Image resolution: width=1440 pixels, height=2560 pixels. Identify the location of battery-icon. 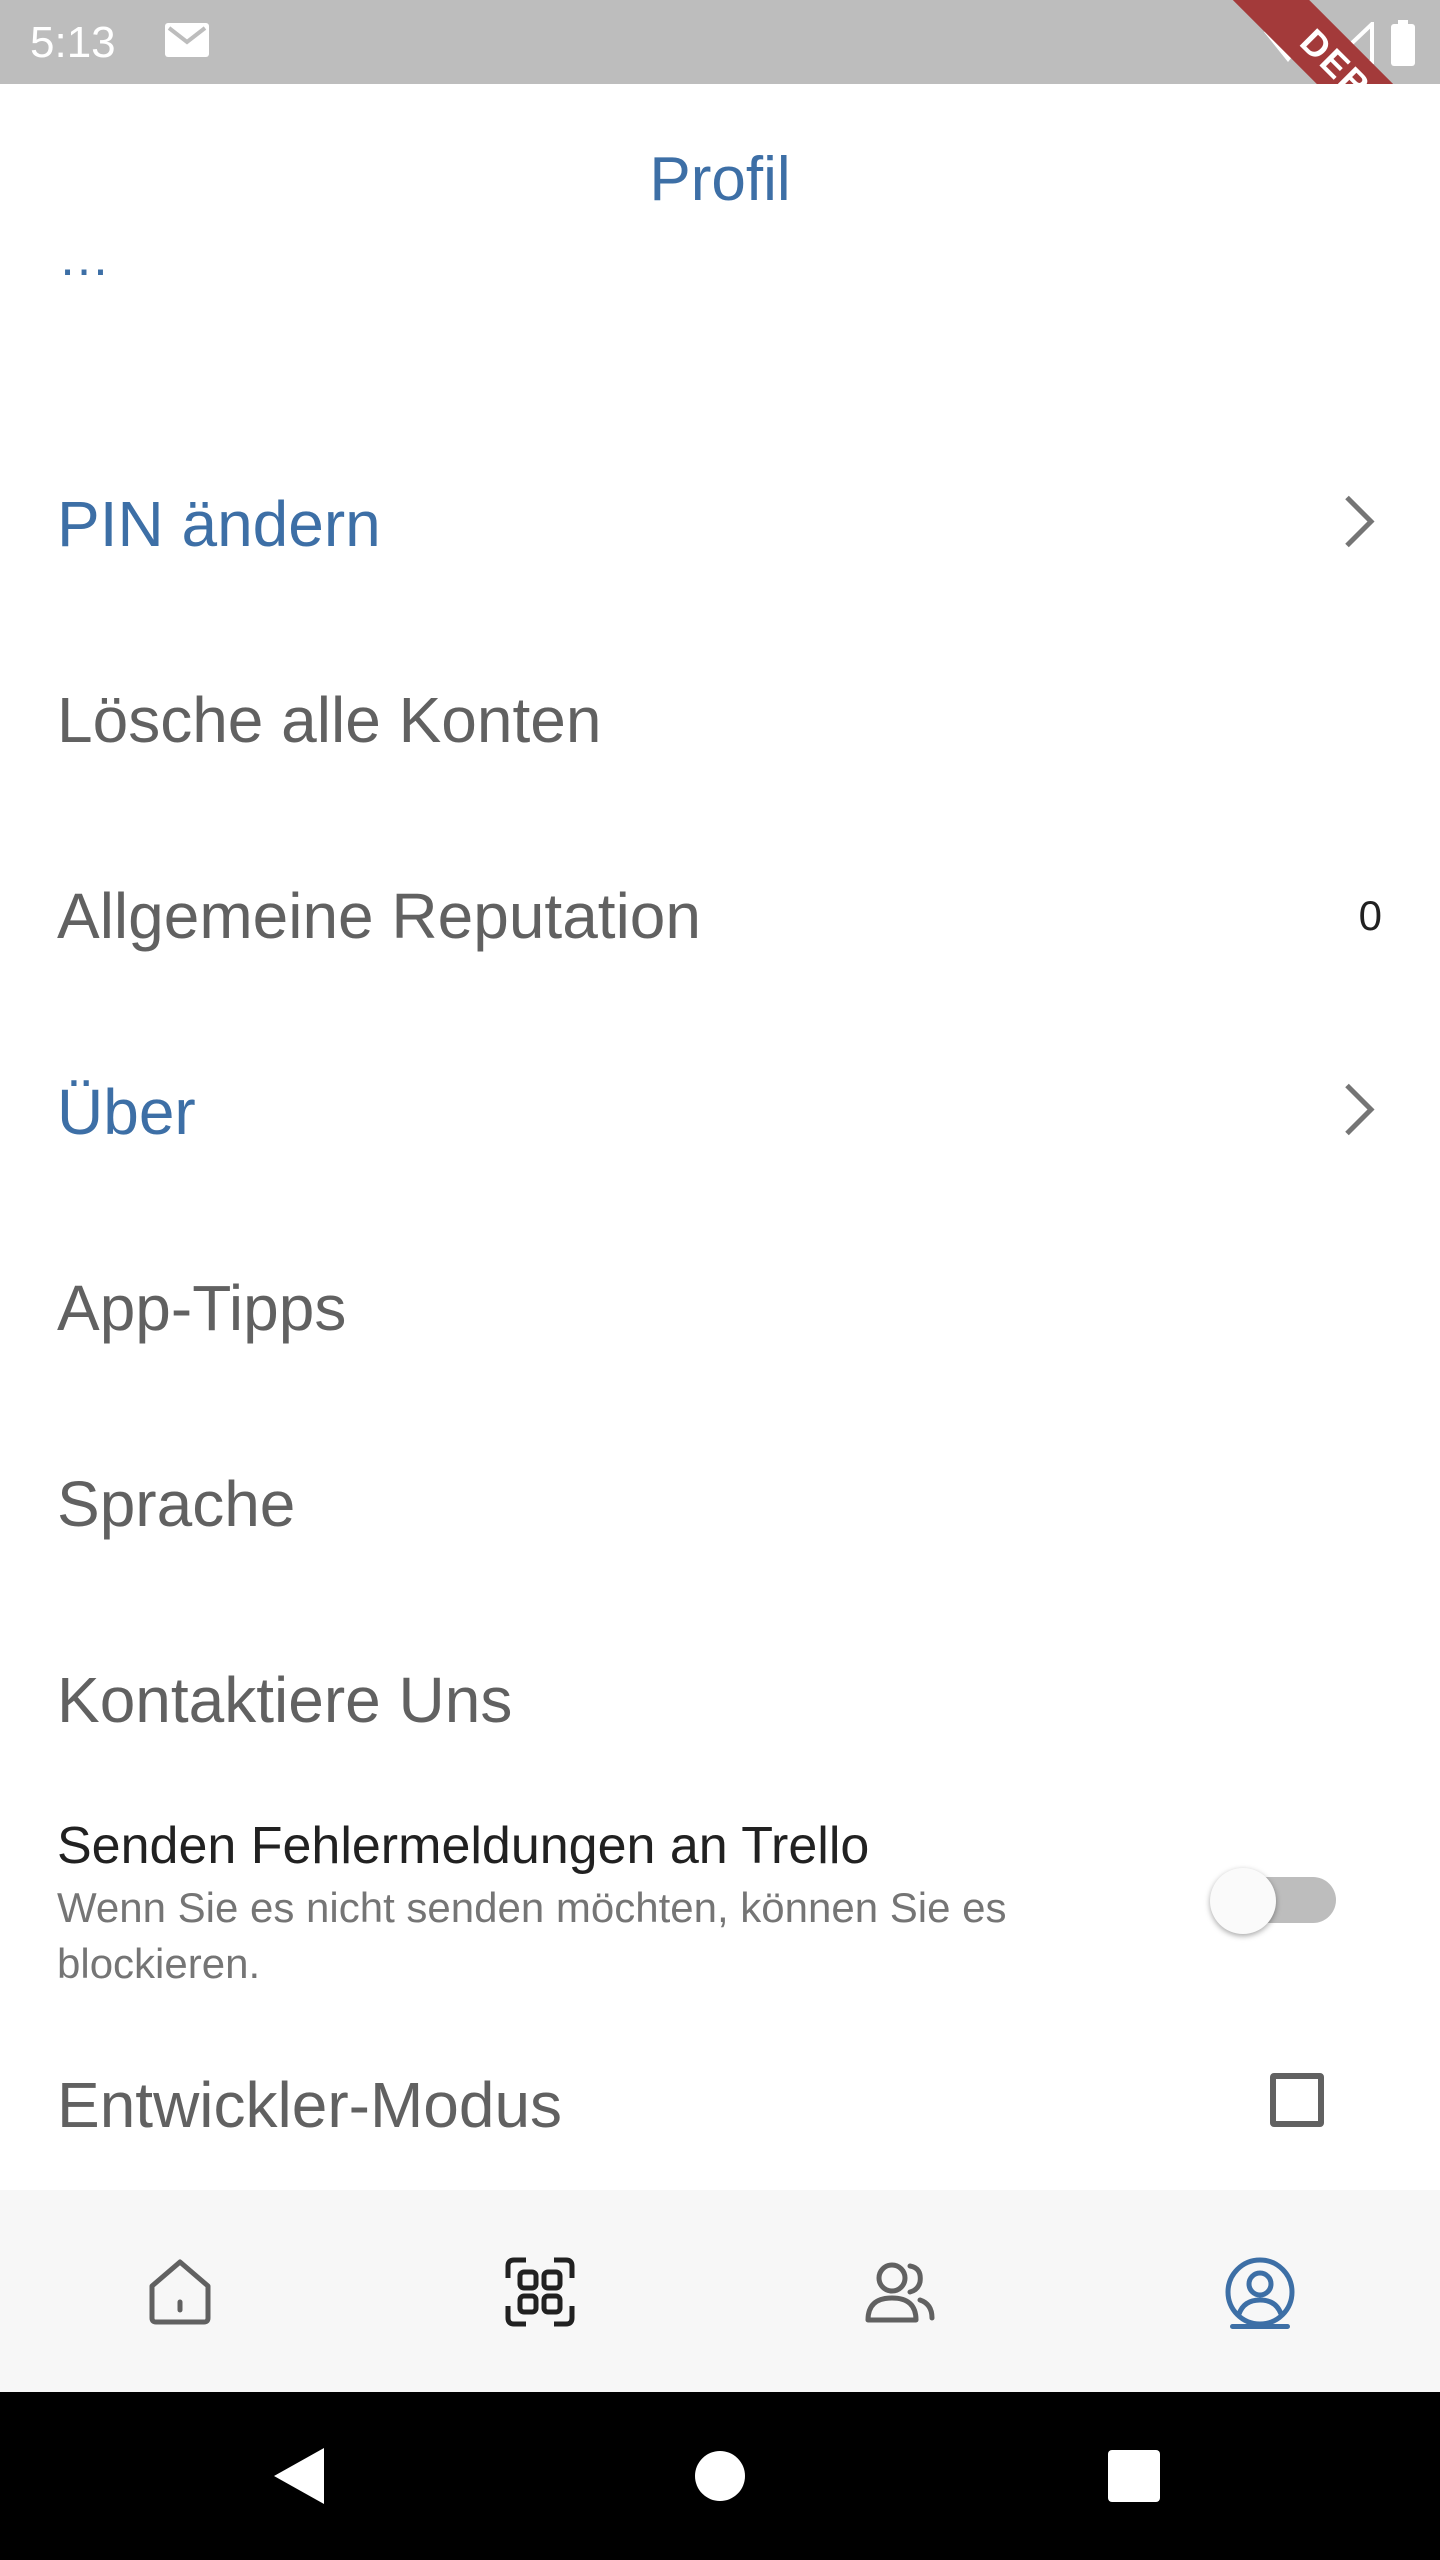
(1403, 43).